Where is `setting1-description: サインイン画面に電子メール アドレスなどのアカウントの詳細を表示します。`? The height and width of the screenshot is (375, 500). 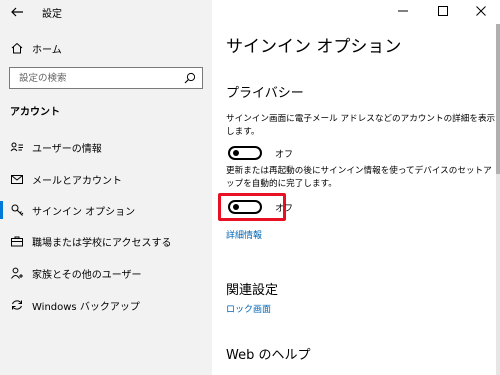 setting1-description: サインイン画面に電子メール アドレスなどのアカウントの詳細を表示します。 is located at coordinates (361, 125).